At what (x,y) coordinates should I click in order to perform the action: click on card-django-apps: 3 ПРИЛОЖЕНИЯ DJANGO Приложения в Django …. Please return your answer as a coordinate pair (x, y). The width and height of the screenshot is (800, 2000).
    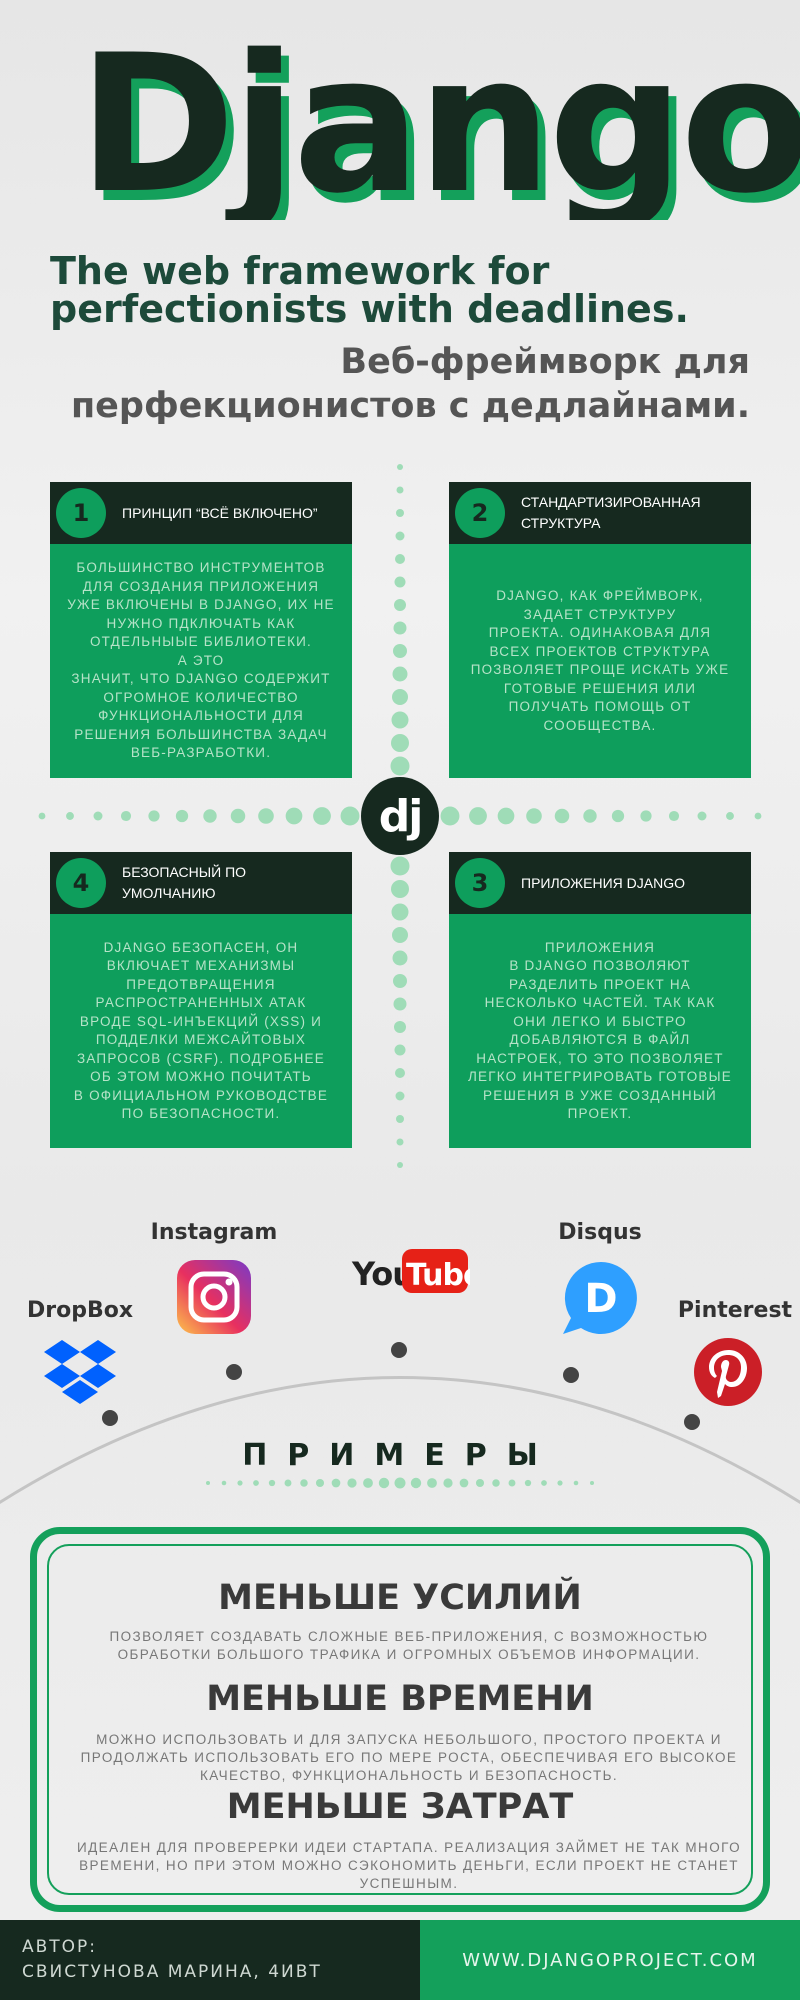
    Looking at the image, I should click on (600, 1000).